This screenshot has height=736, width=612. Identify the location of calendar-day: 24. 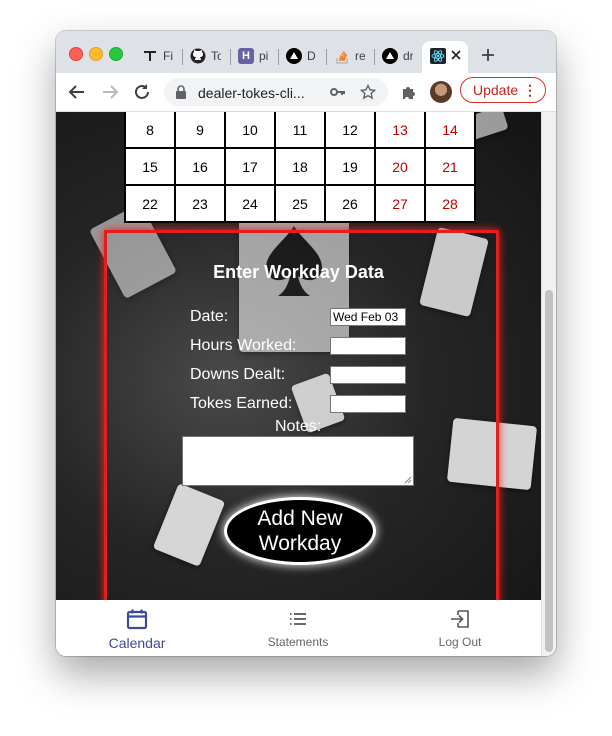
(250, 203).